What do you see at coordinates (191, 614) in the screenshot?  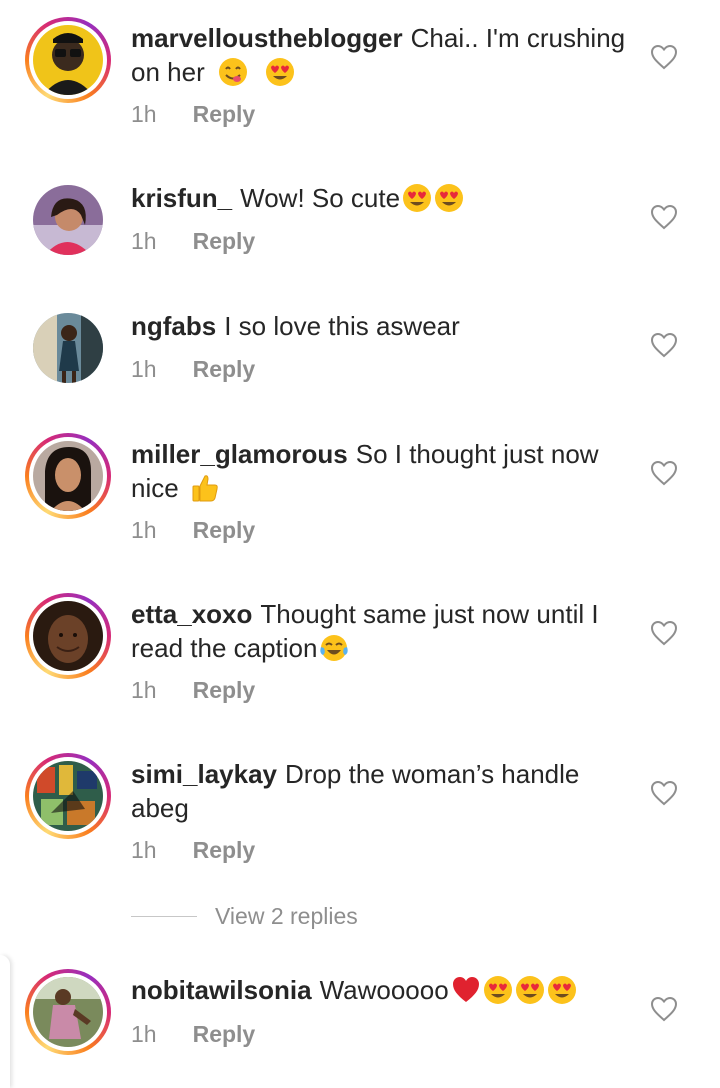 I see `comment-username: etta_xoxo` at bounding box center [191, 614].